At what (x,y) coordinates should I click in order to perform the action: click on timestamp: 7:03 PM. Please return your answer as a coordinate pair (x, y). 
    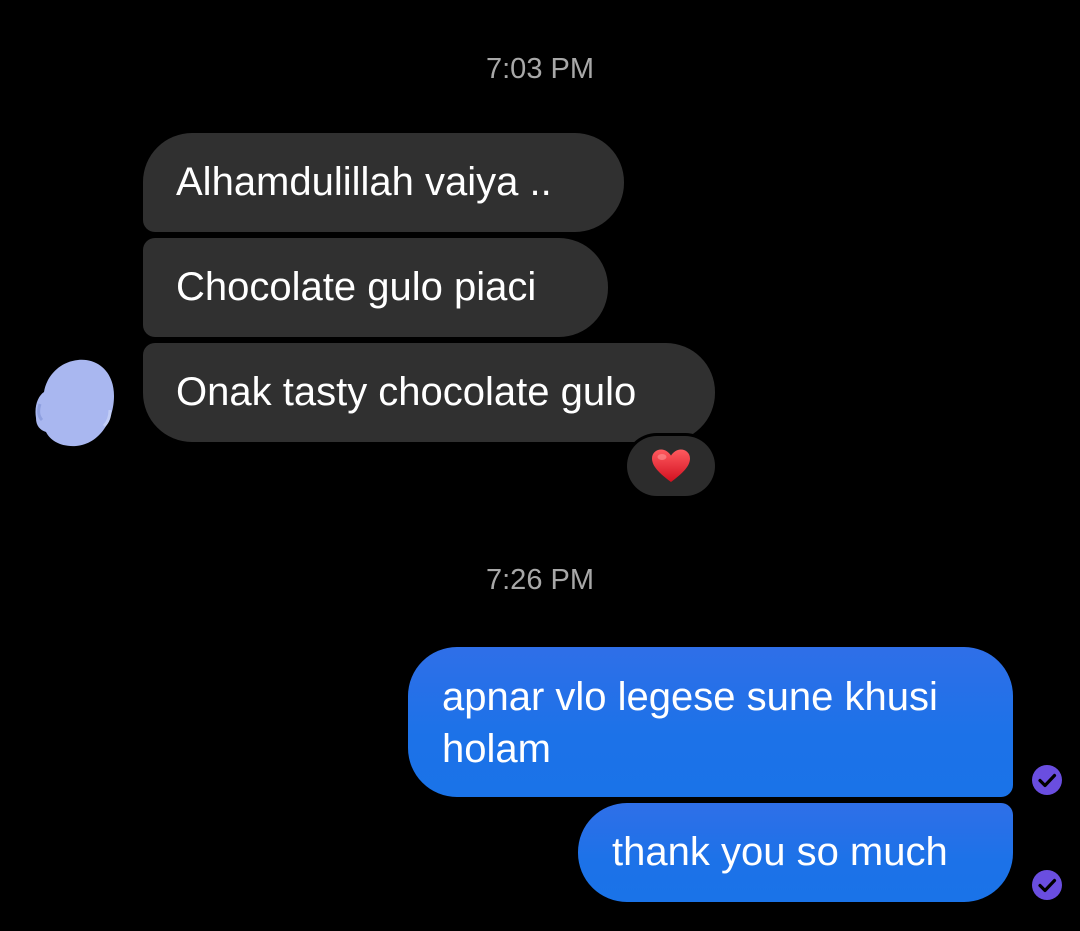
    Looking at the image, I should click on (540, 69).